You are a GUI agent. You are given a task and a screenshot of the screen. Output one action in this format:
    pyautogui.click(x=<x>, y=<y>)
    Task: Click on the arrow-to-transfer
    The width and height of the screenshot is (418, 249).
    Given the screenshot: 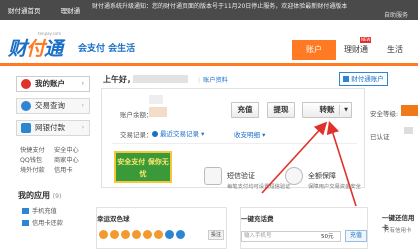 What is the action you would take?
    pyautogui.click(x=294, y=157)
    